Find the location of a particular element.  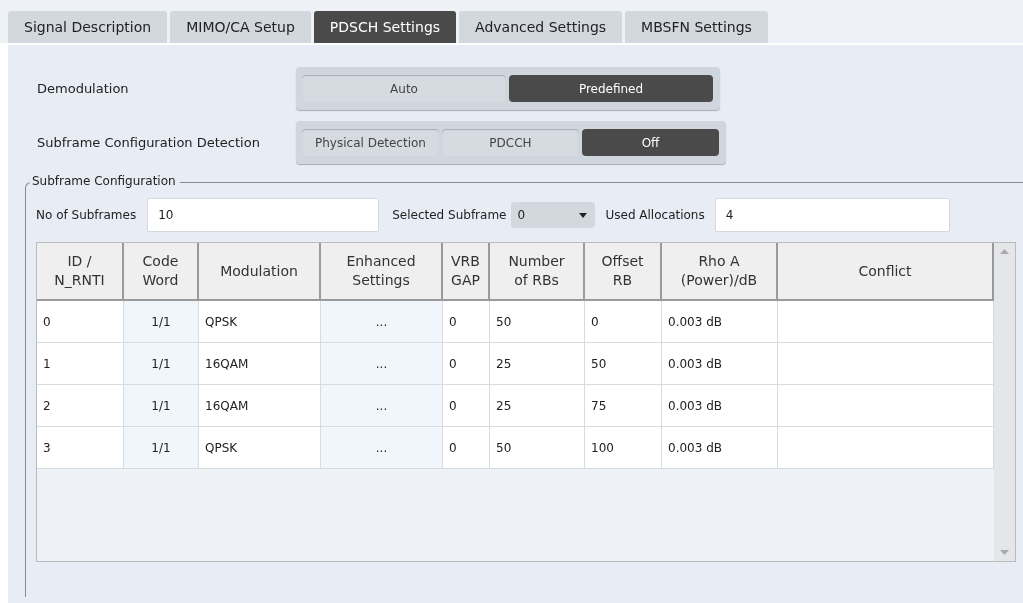

toggle-option: Predefined is located at coordinates (611, 88).